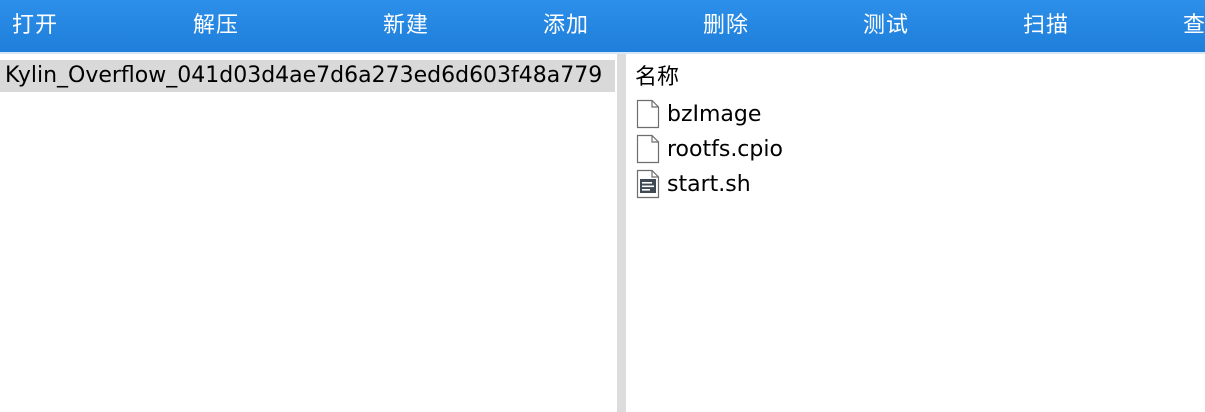  Describe the element at coordinates (648, 184) in the screenshot. I see `script-file-icon` at that location.